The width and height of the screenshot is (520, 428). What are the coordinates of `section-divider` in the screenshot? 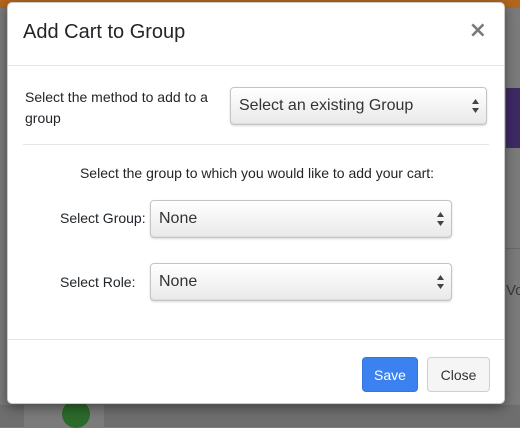 It's located at (256, 144).